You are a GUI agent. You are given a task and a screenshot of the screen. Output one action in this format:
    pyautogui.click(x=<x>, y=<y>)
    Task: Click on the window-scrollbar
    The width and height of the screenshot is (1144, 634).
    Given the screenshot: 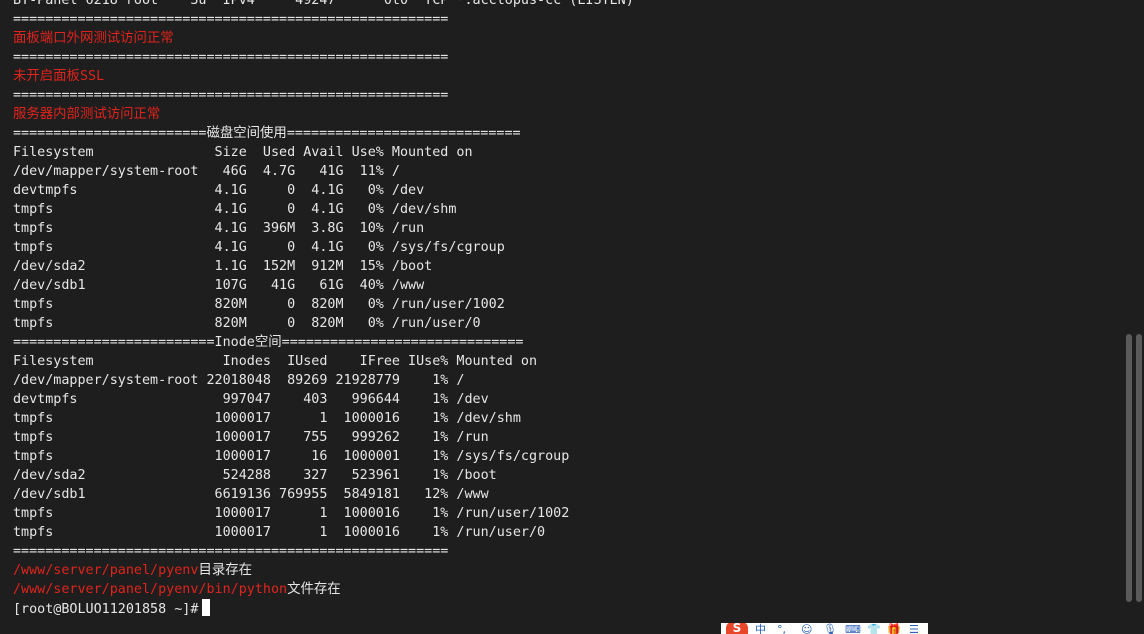 What is the action you would take?
    pyautogui.click(x=1139, y=317)
    